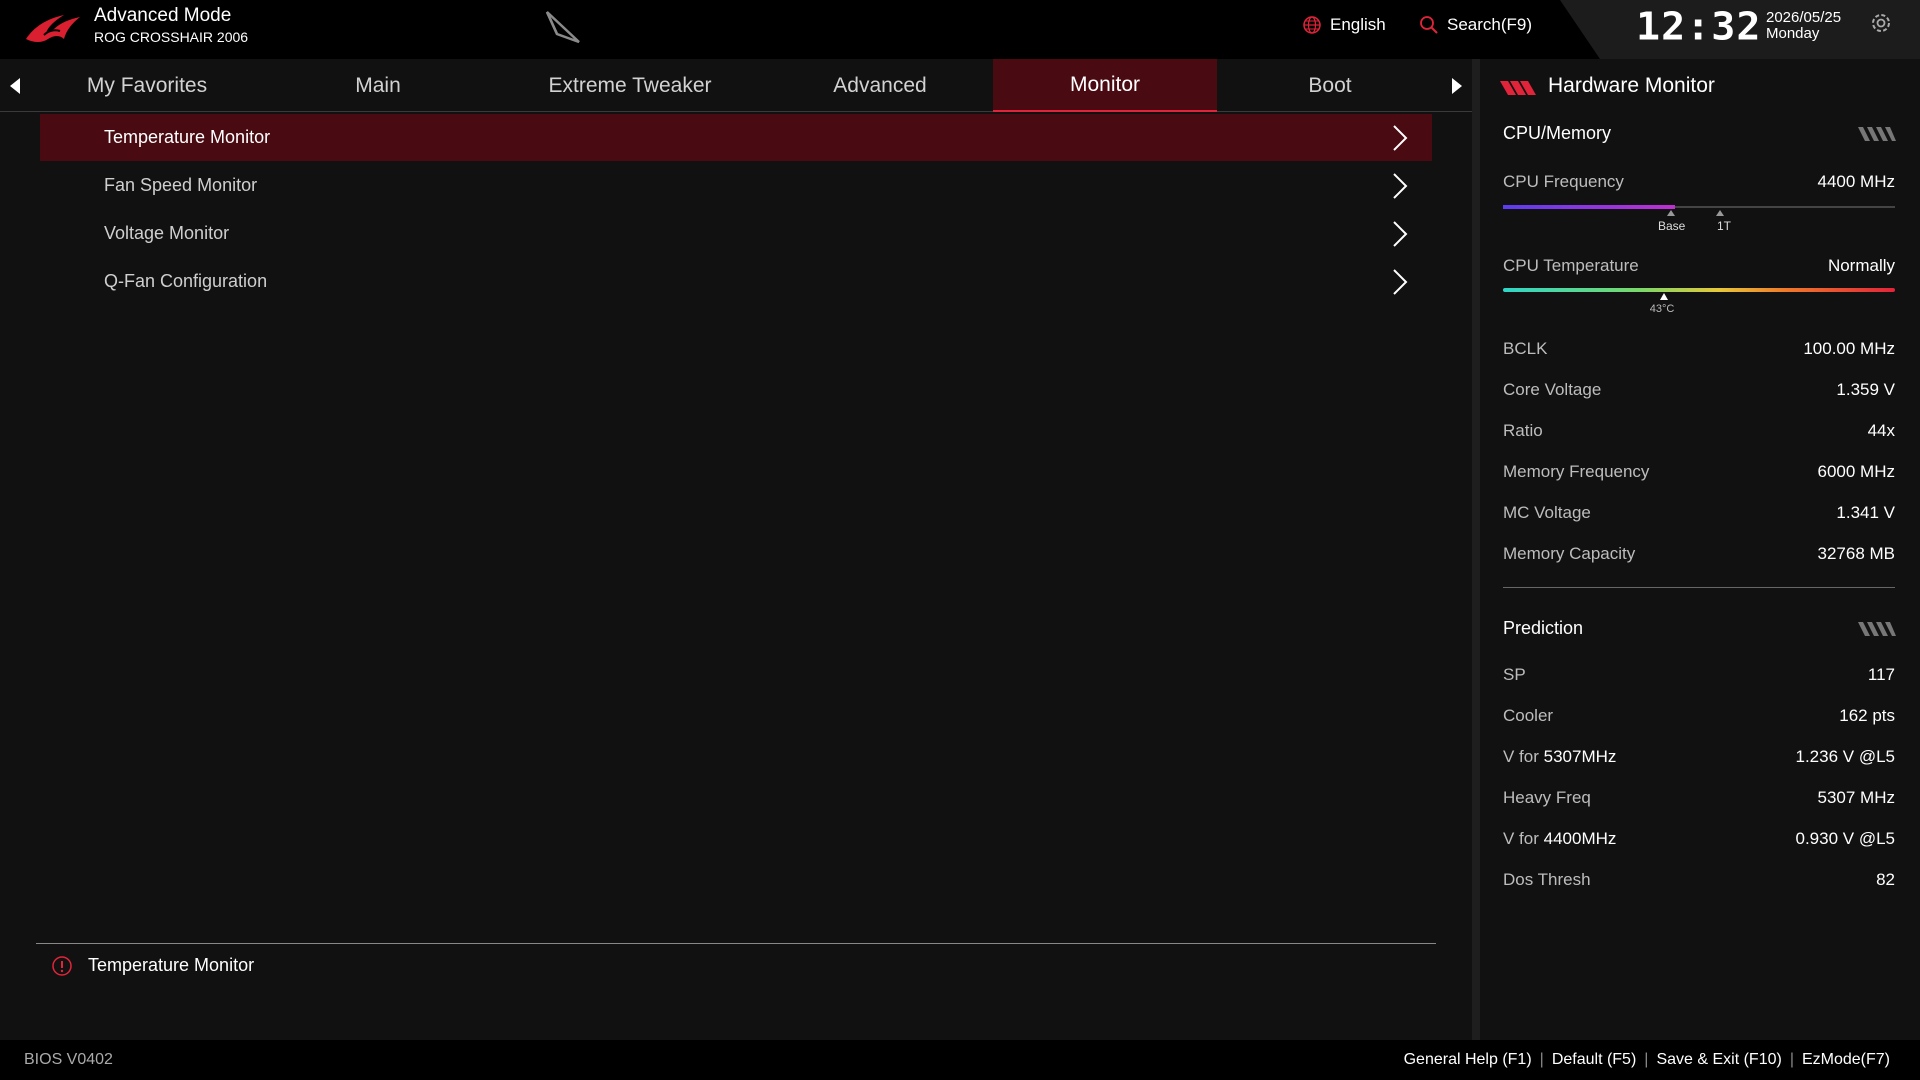 The width and height of the screenshot is (1920, 1080). What do you see at coordinates (1528, 715) in the screenshot?
I see `cooler-label: Cooler` at bounding box center [1528, 715].